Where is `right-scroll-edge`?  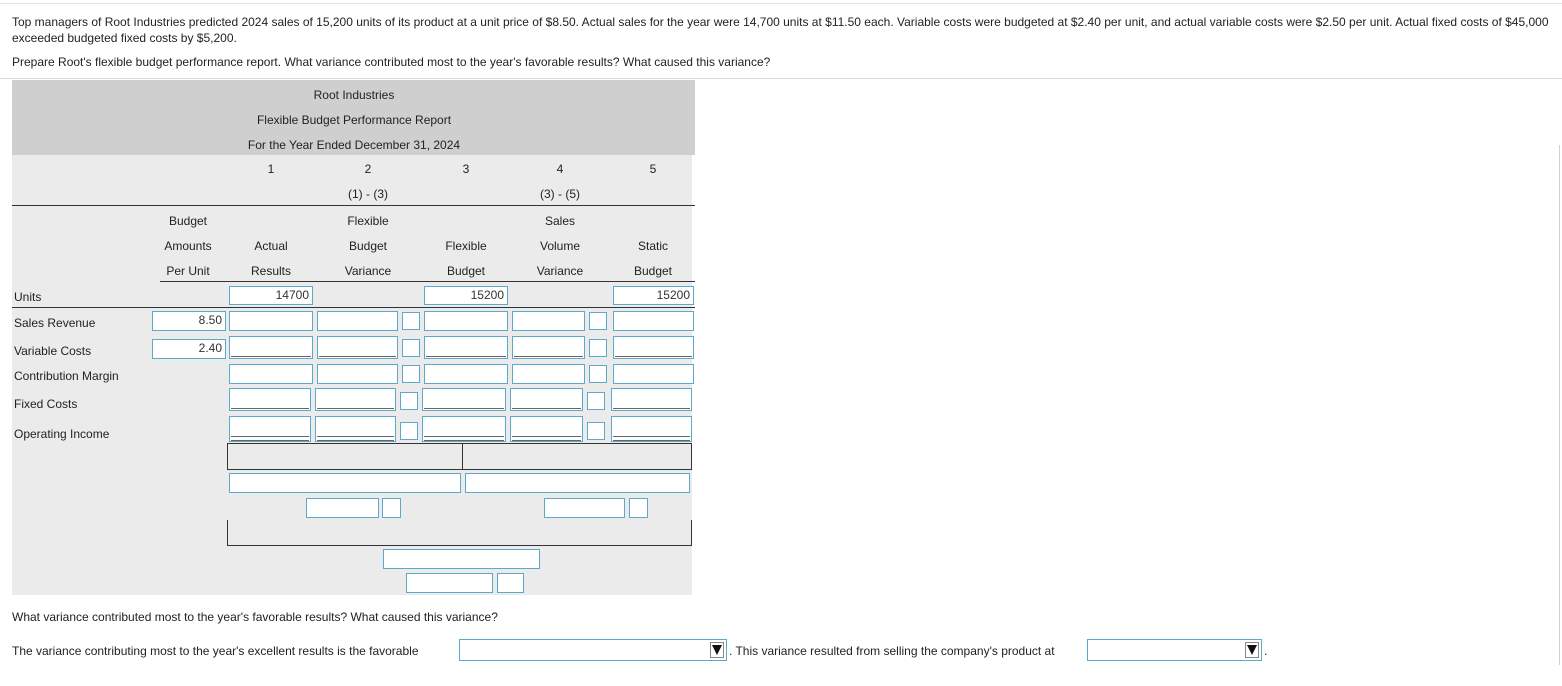
right-scroll-edge is located at coordinates (1559, 405).